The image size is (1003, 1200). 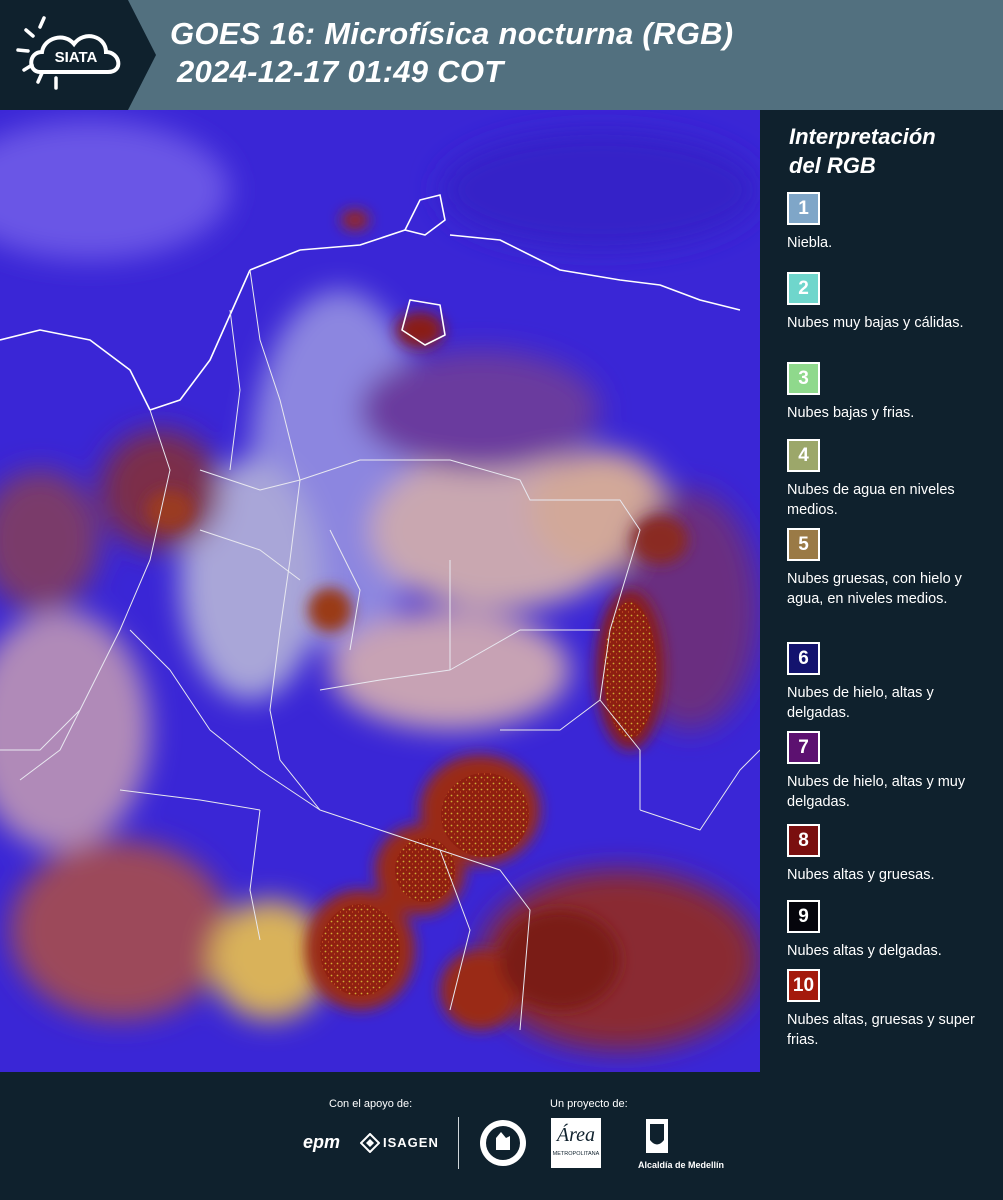 What do you see at coordinates (411, 1142) in the screenshot?
I see `isagen-logo: ISAGEN` at bounding box center [411, 1142].